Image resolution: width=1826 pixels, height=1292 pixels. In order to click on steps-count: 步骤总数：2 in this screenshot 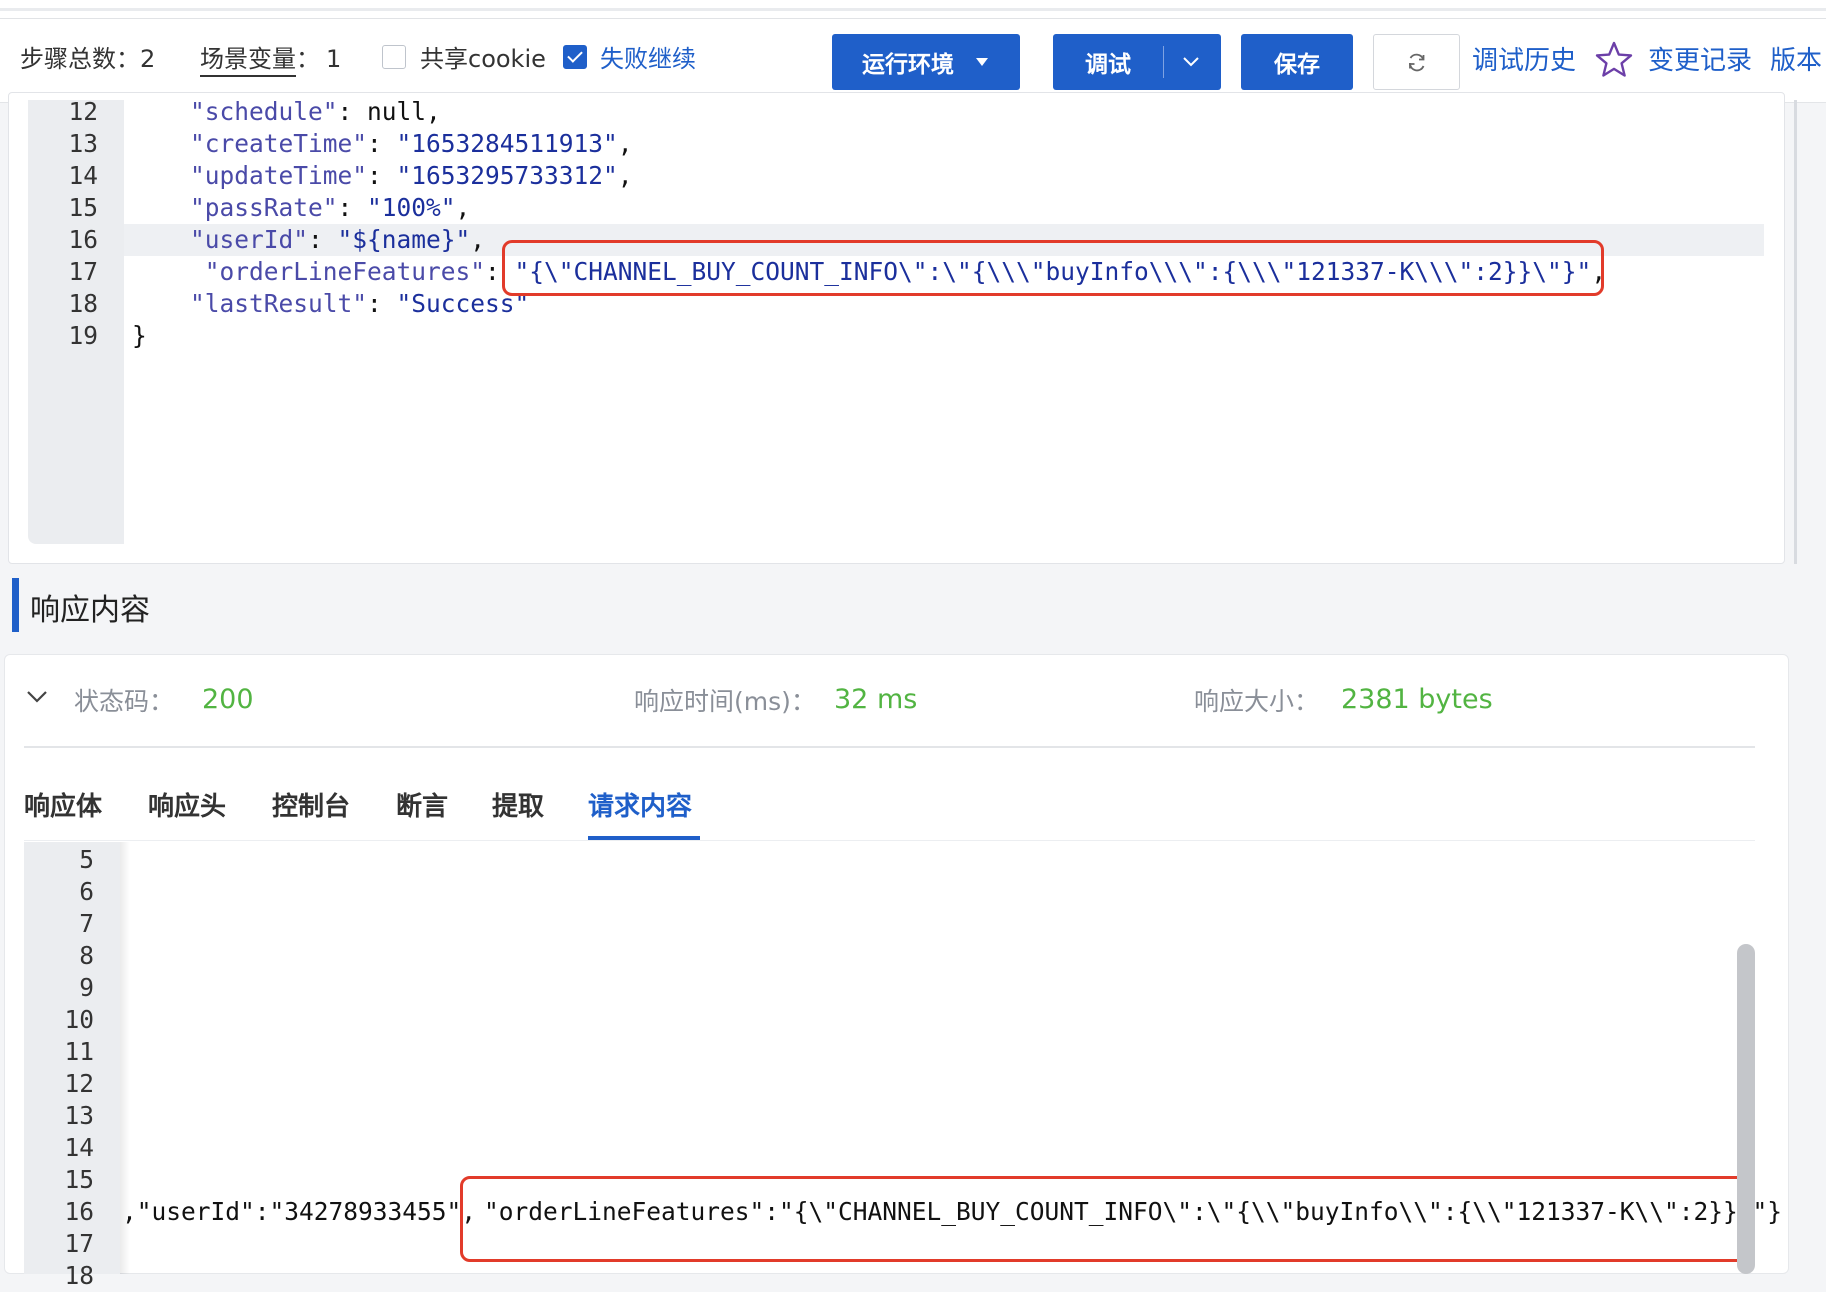, I will do `click(87, 59)`.